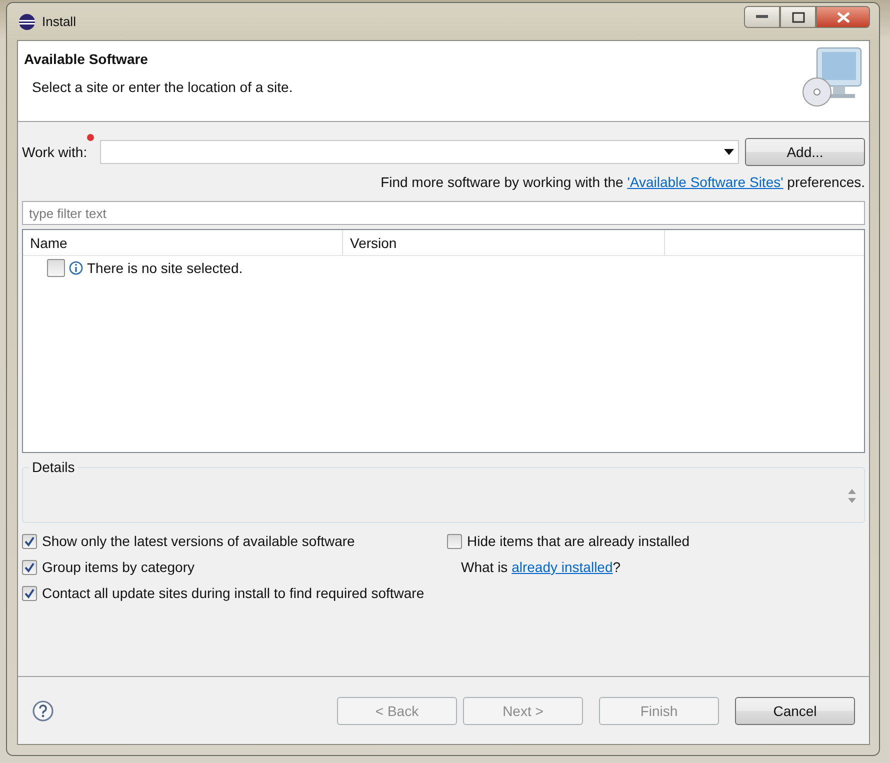 This screenshot has width=890, height=763. What do you see at coordinates (76, 268) in the screenshot?
I see `info-icon` at bounding box center [76, 268].